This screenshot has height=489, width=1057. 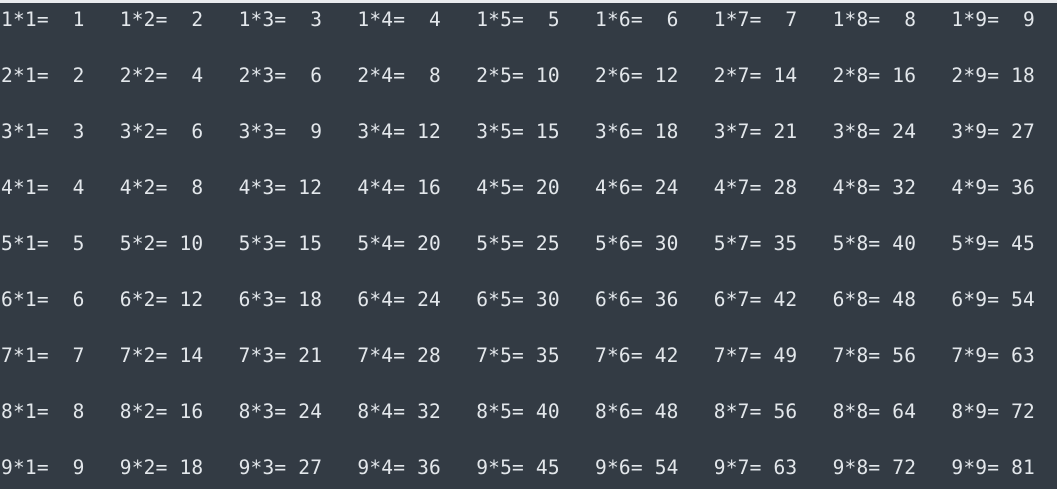 I want to click on table-cell: 8*1= 8, so click(x=43, y=411).